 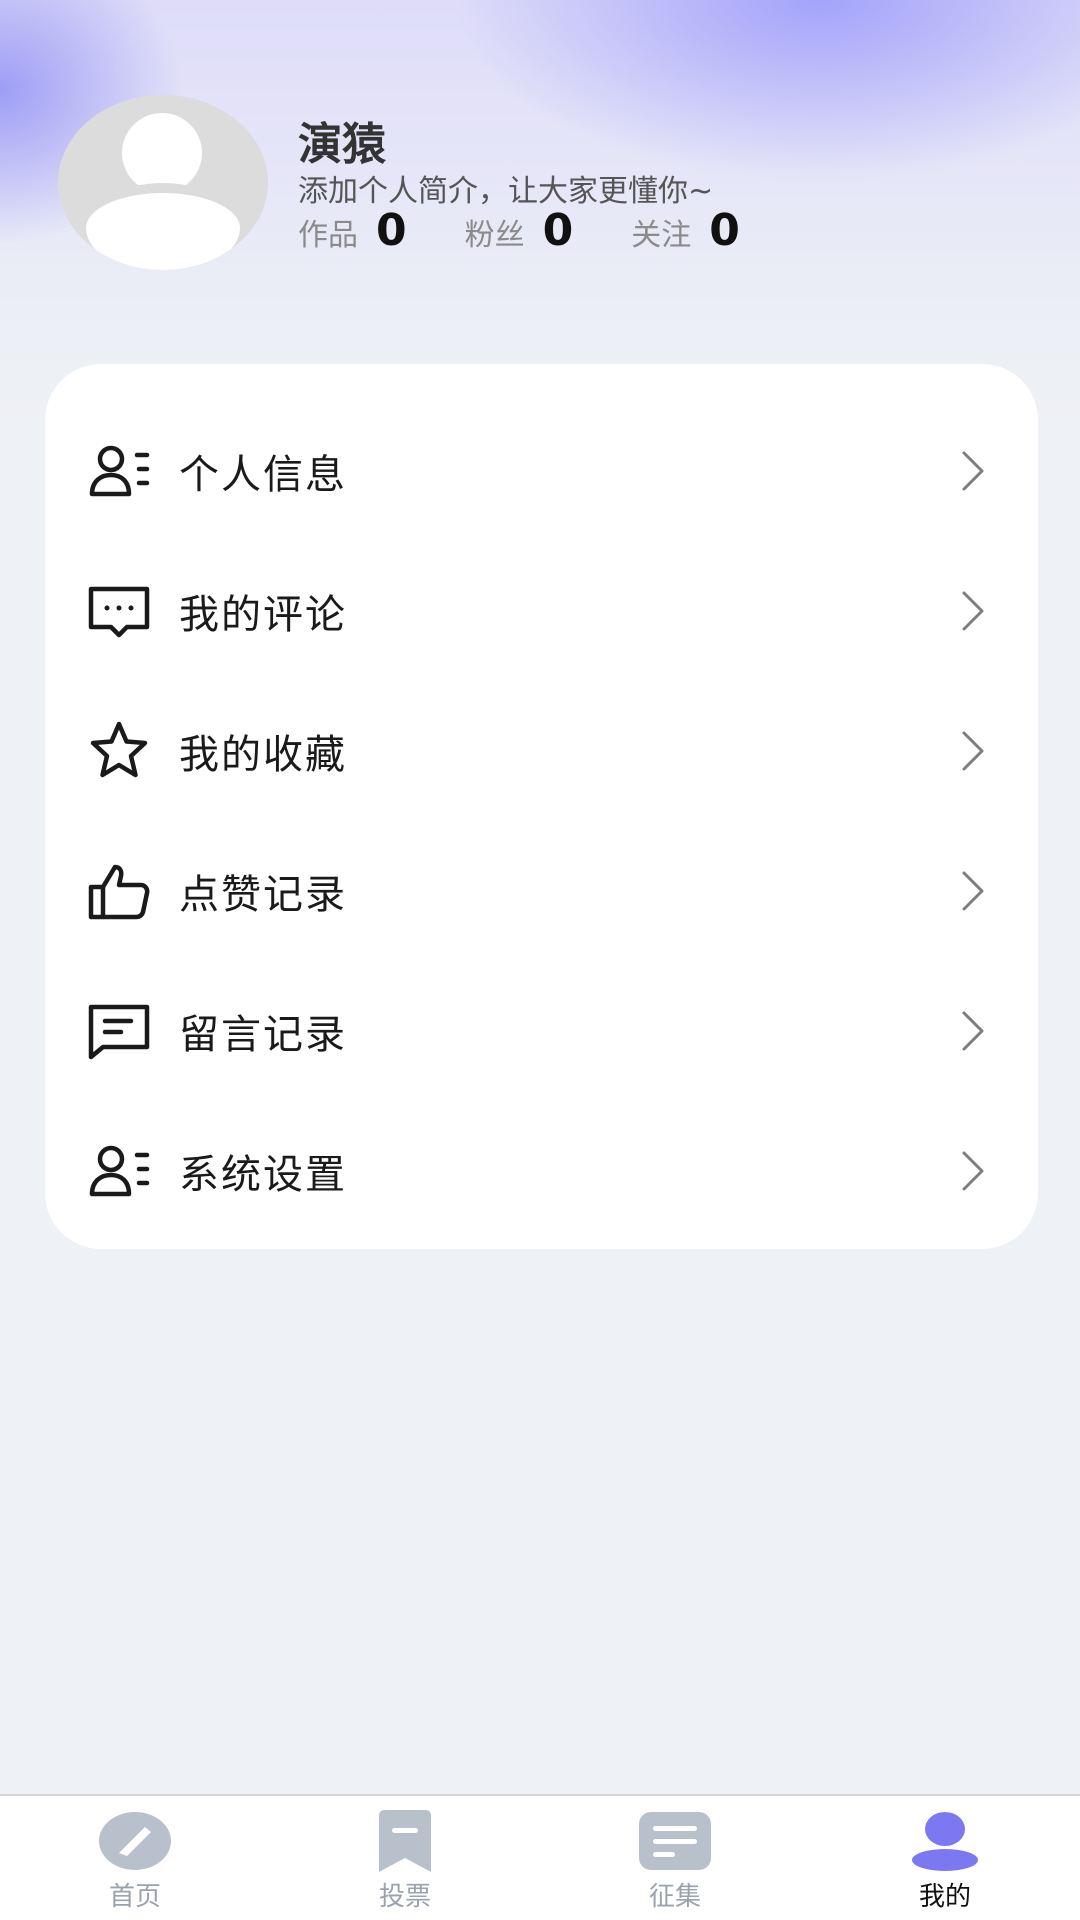 What do you see at coordinates (263, 615) in the screenshot?
I see `menu-item-label: 我的评论` at bounding box center [263, 615].